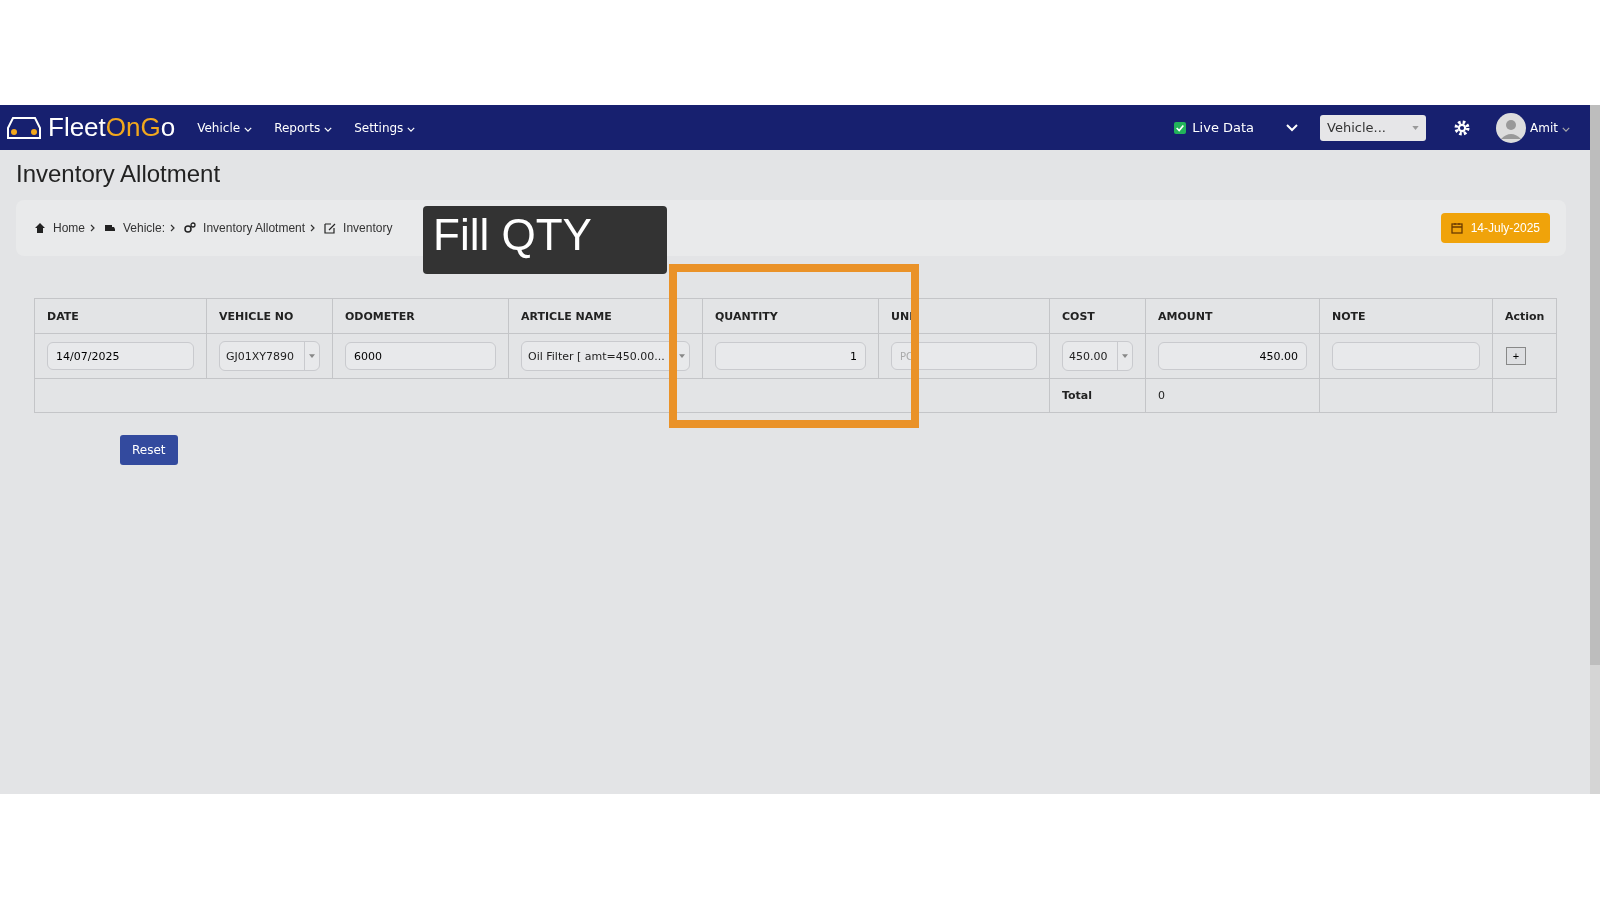 This screenshot has width=1600, height=900. What do you see at coordinates (1097, 395) in the screenshot?
I see `total-label: Total` at bounding box center [1097, 395].